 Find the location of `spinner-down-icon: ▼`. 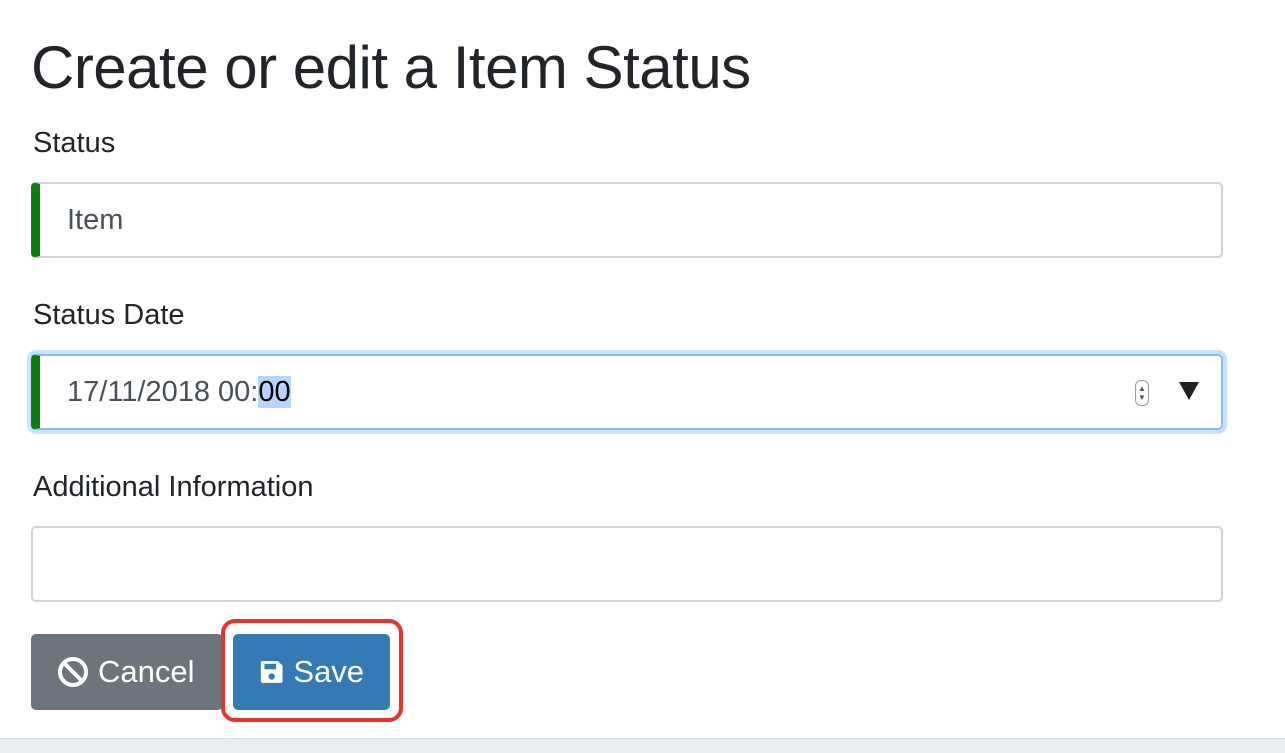

spinner-down-icon: ▼ is located at coordinates (1142, 397).